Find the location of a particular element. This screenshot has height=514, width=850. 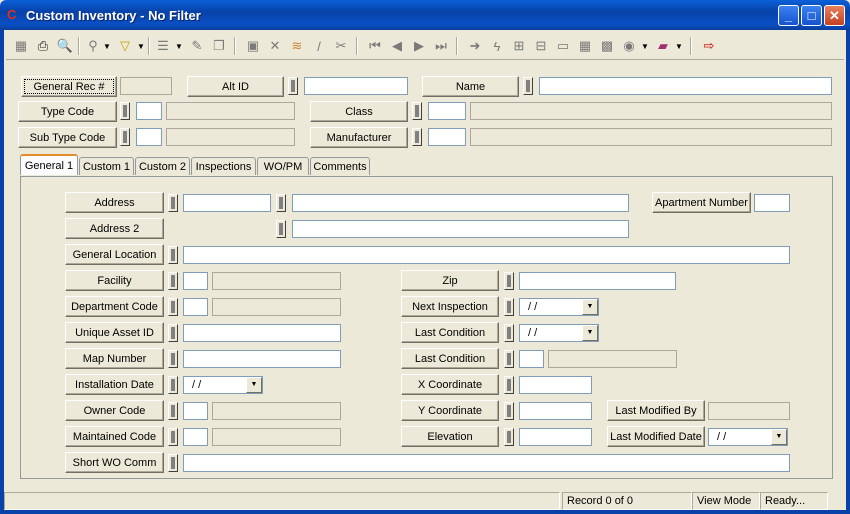

first-record-icon: ⏮ is located at coordinates (375, 46).